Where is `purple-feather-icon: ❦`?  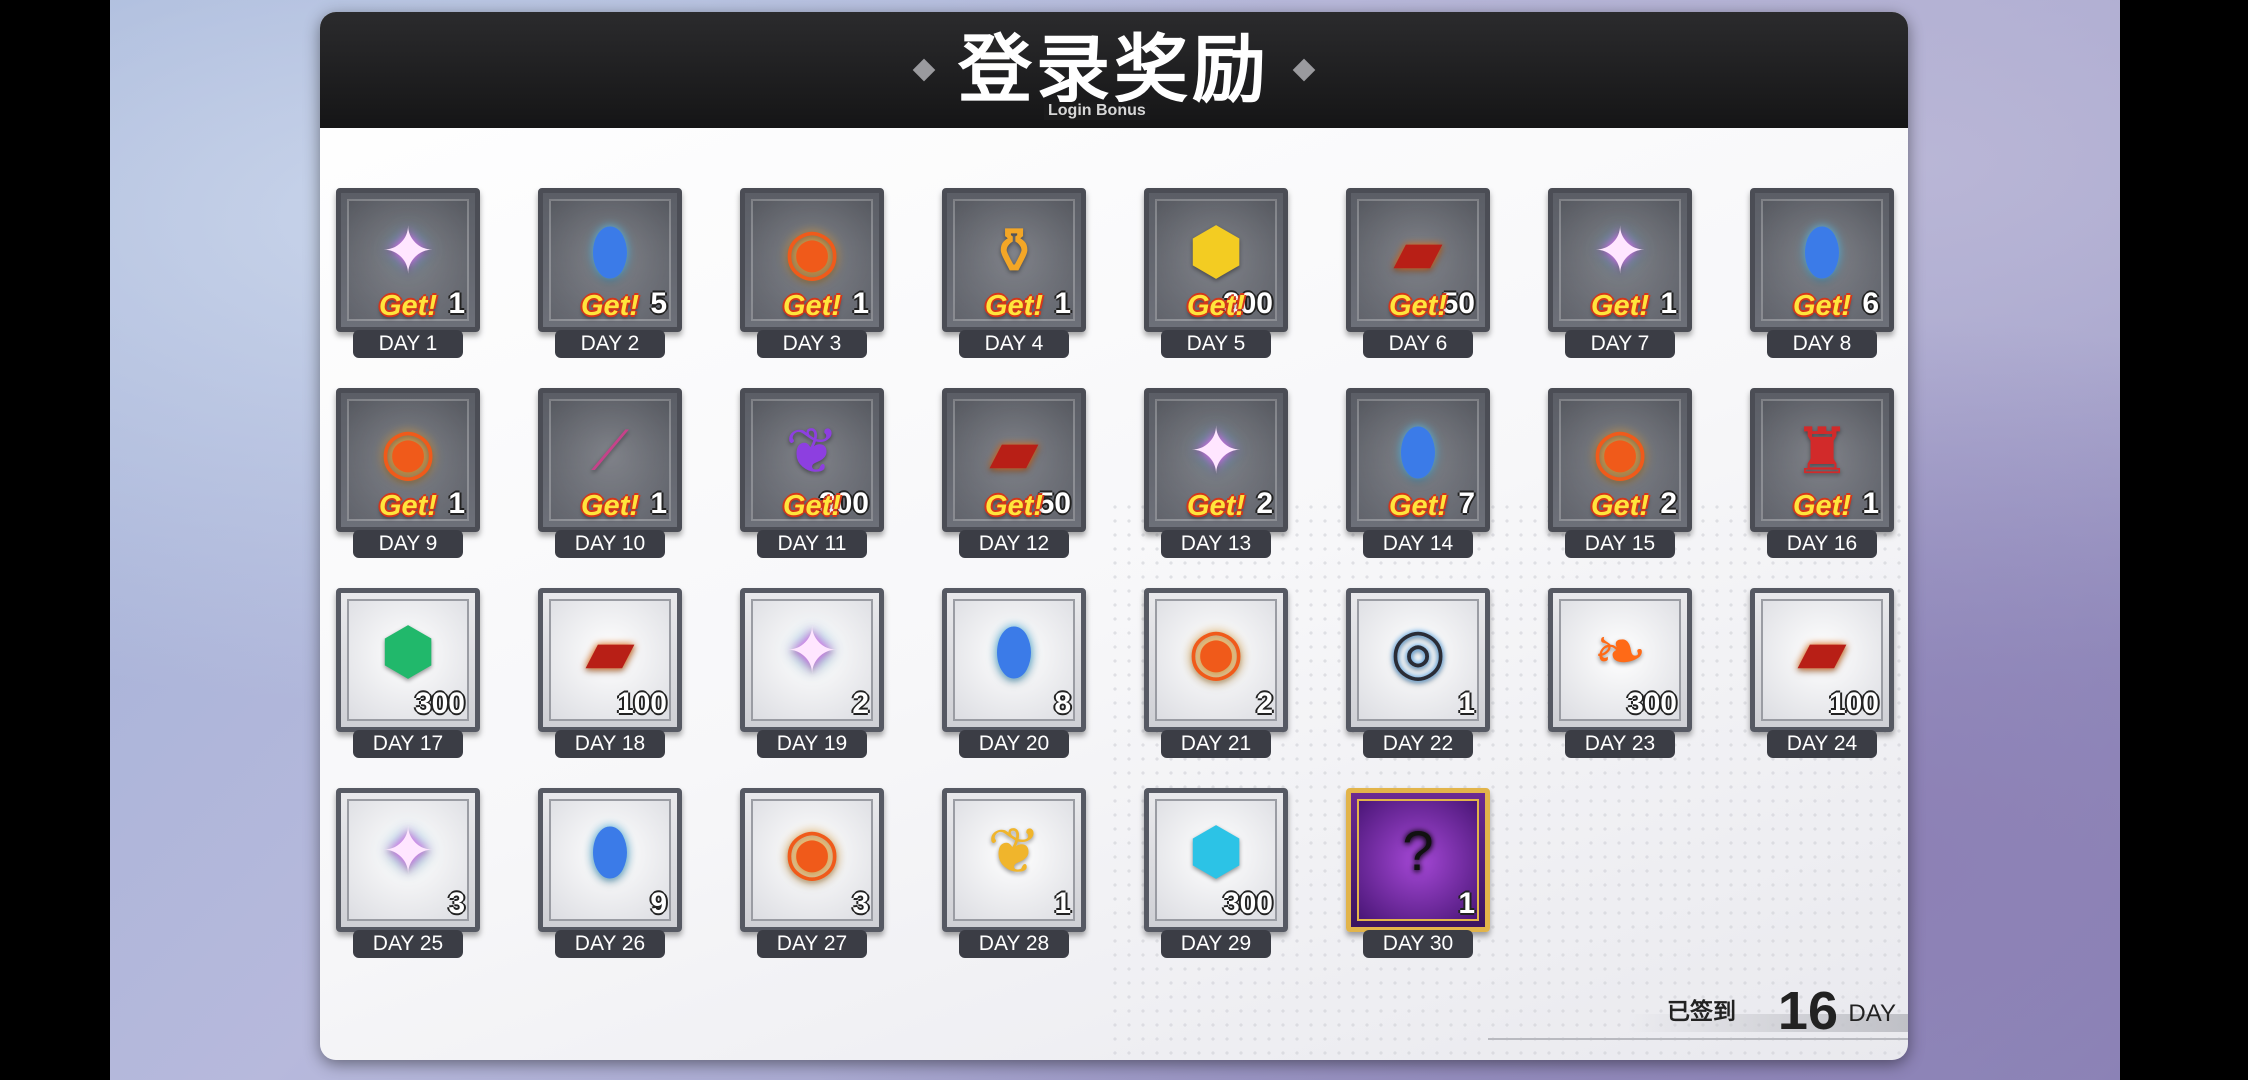 purple-feather-icon: ❦ is located at coordinates (812, 451).